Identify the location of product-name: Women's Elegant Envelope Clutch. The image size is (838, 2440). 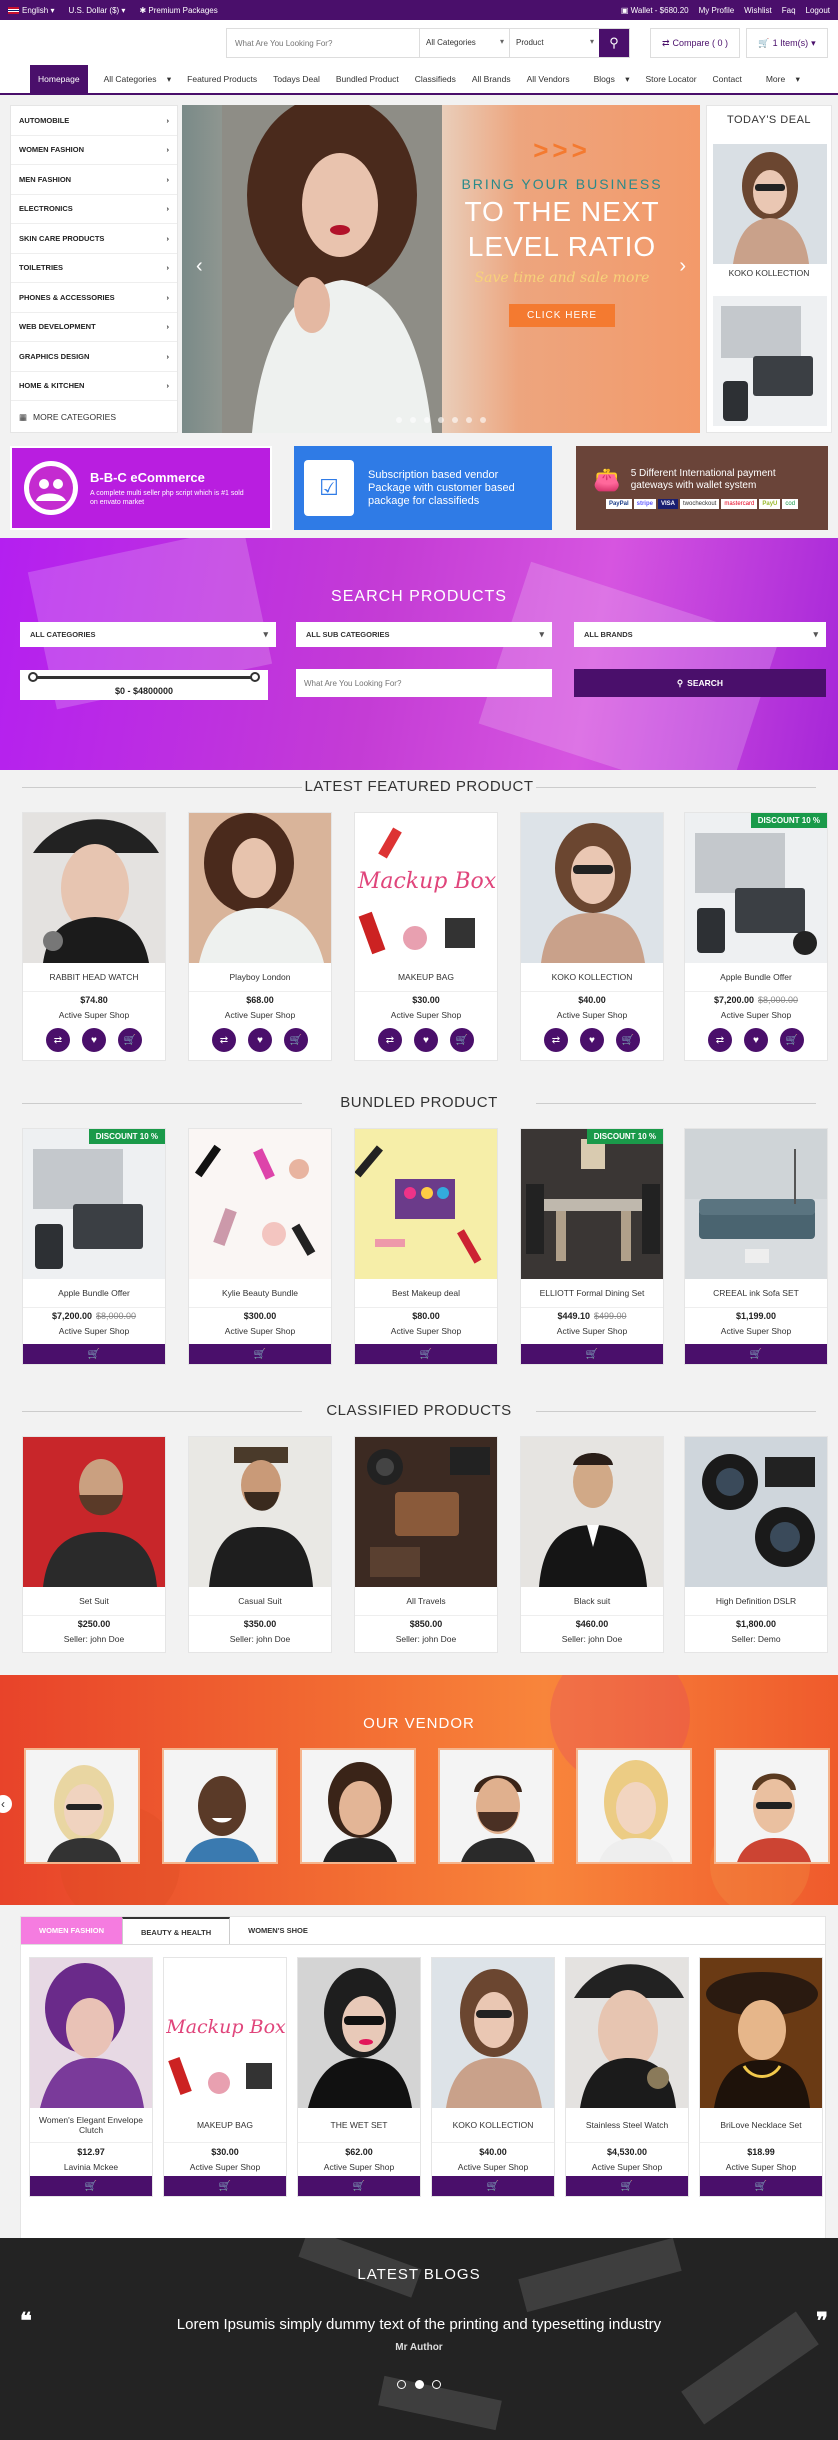
(91, 2125).